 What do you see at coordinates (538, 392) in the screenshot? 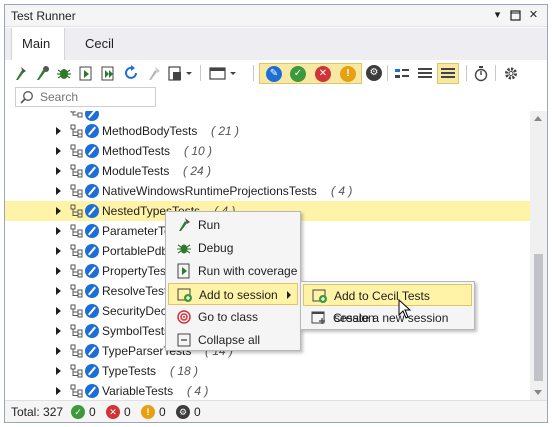
I see `scroll-down-icon` at bounding box center [538, 392].